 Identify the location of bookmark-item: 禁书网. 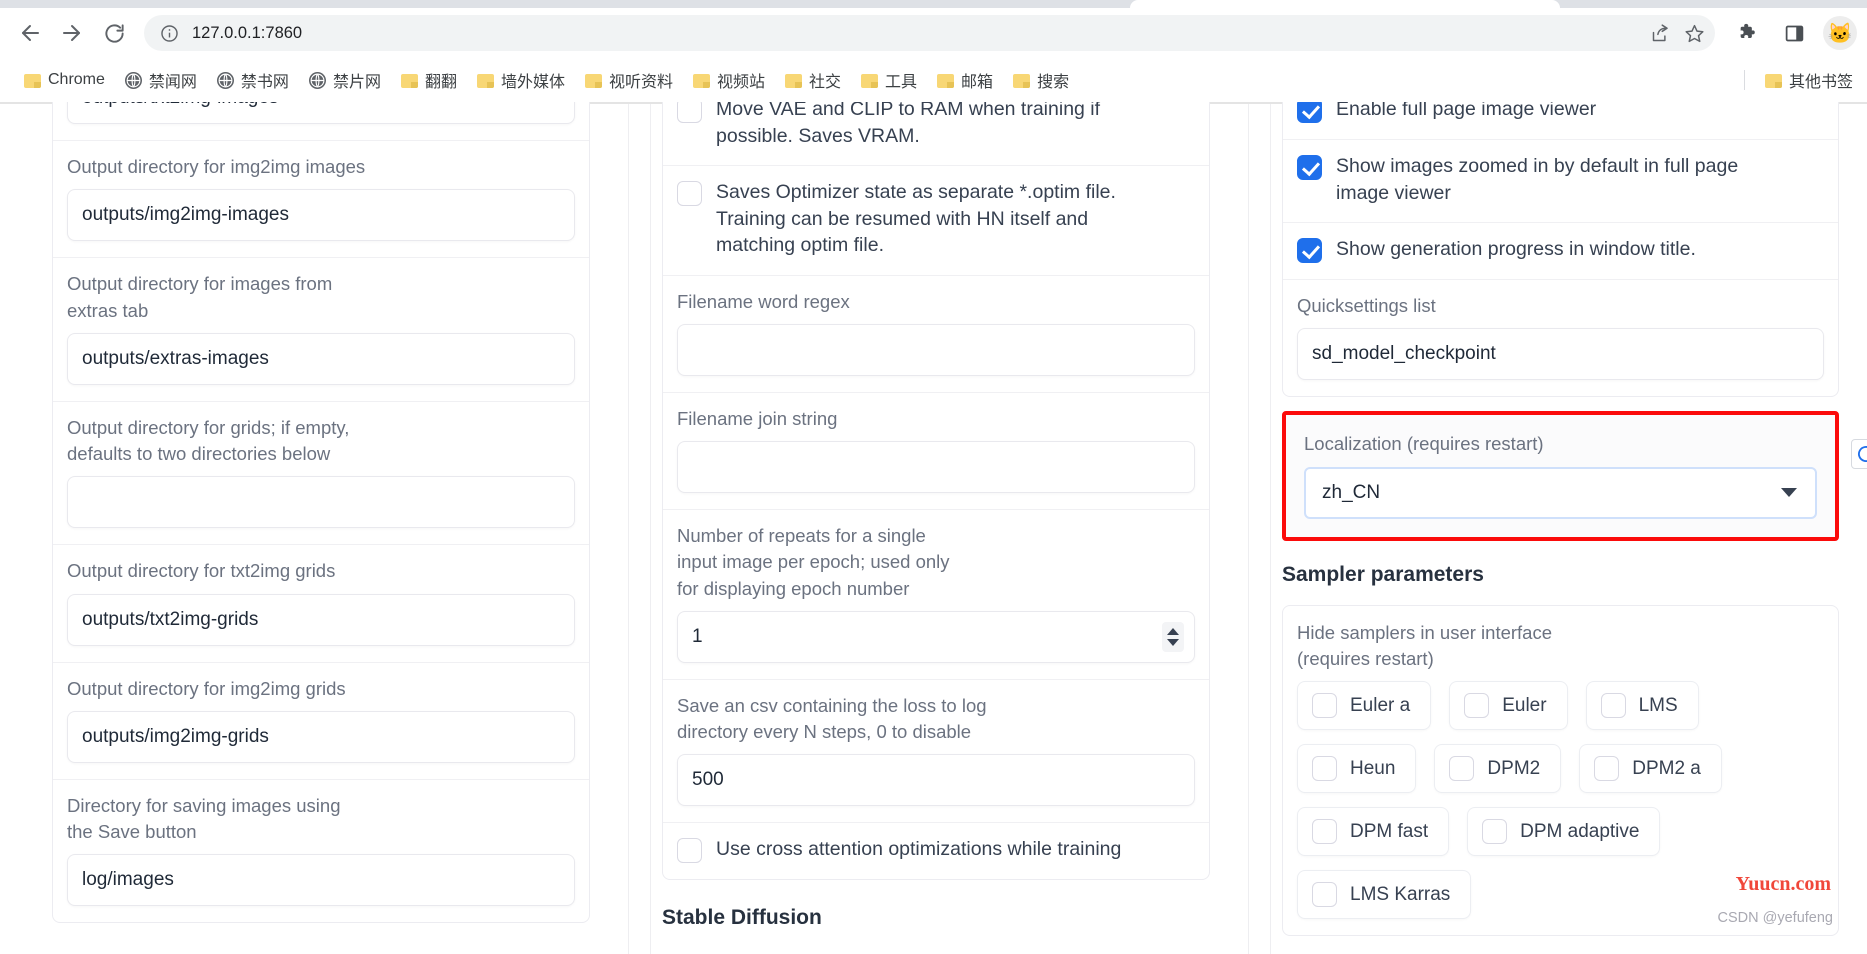
(253, 80).